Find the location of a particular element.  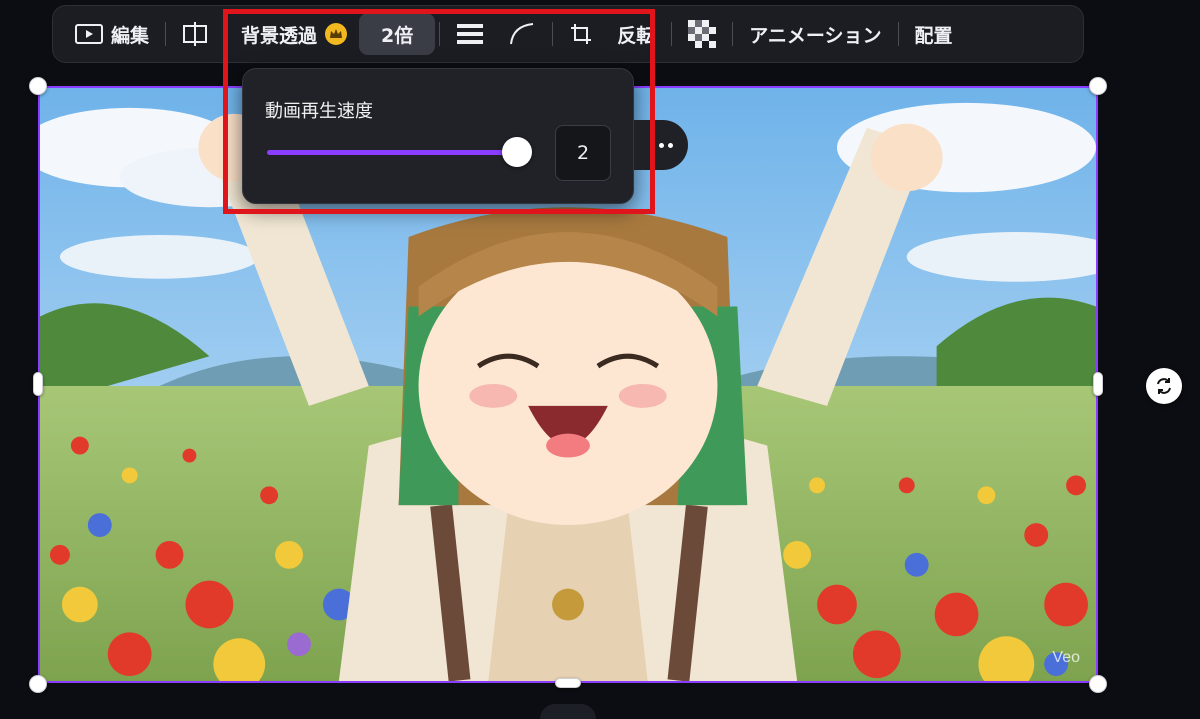

bottom-floating-control is located at coordinates (568, 711).